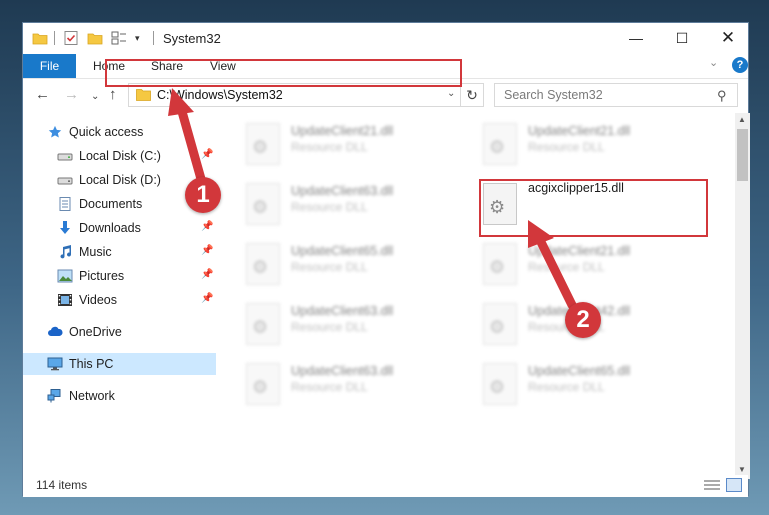 The width and height of the screenshot is (769, 515). I want to click on sidebar-item-quick-access: Quick access, so click(95, 132).